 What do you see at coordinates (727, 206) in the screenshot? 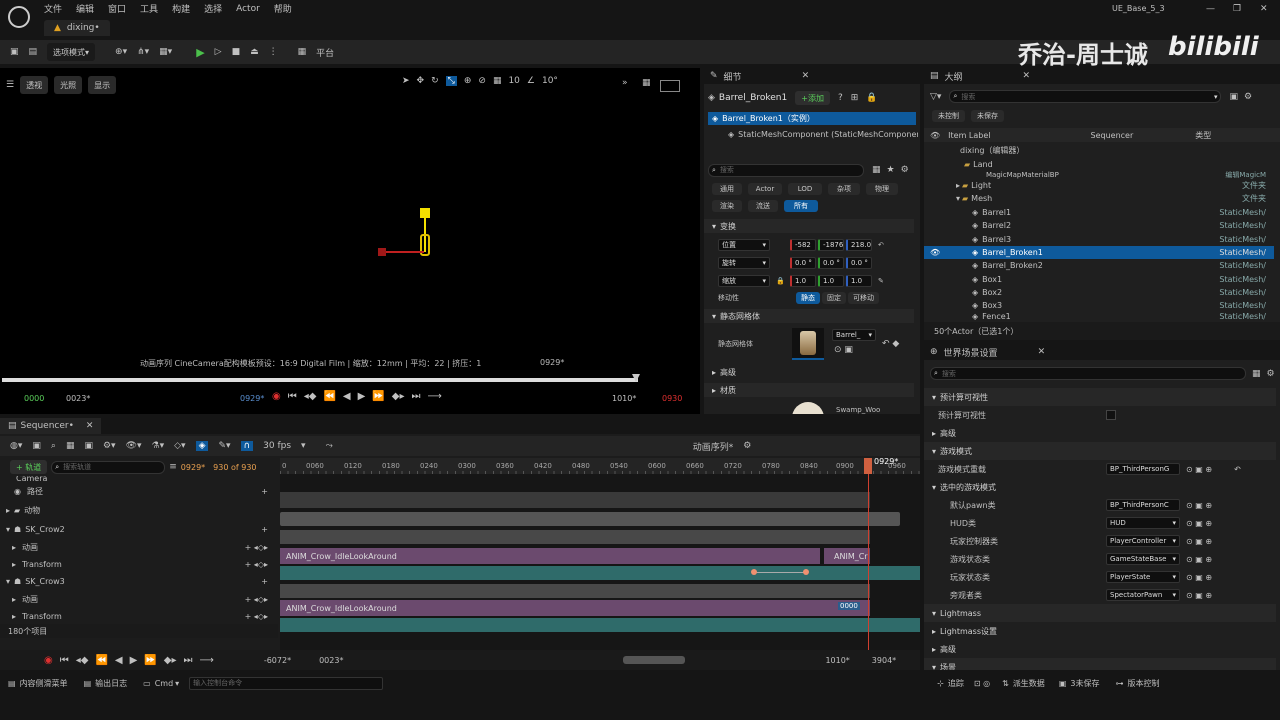
I see `filter-rendering: 渲染` at bounding box center [727, 206].